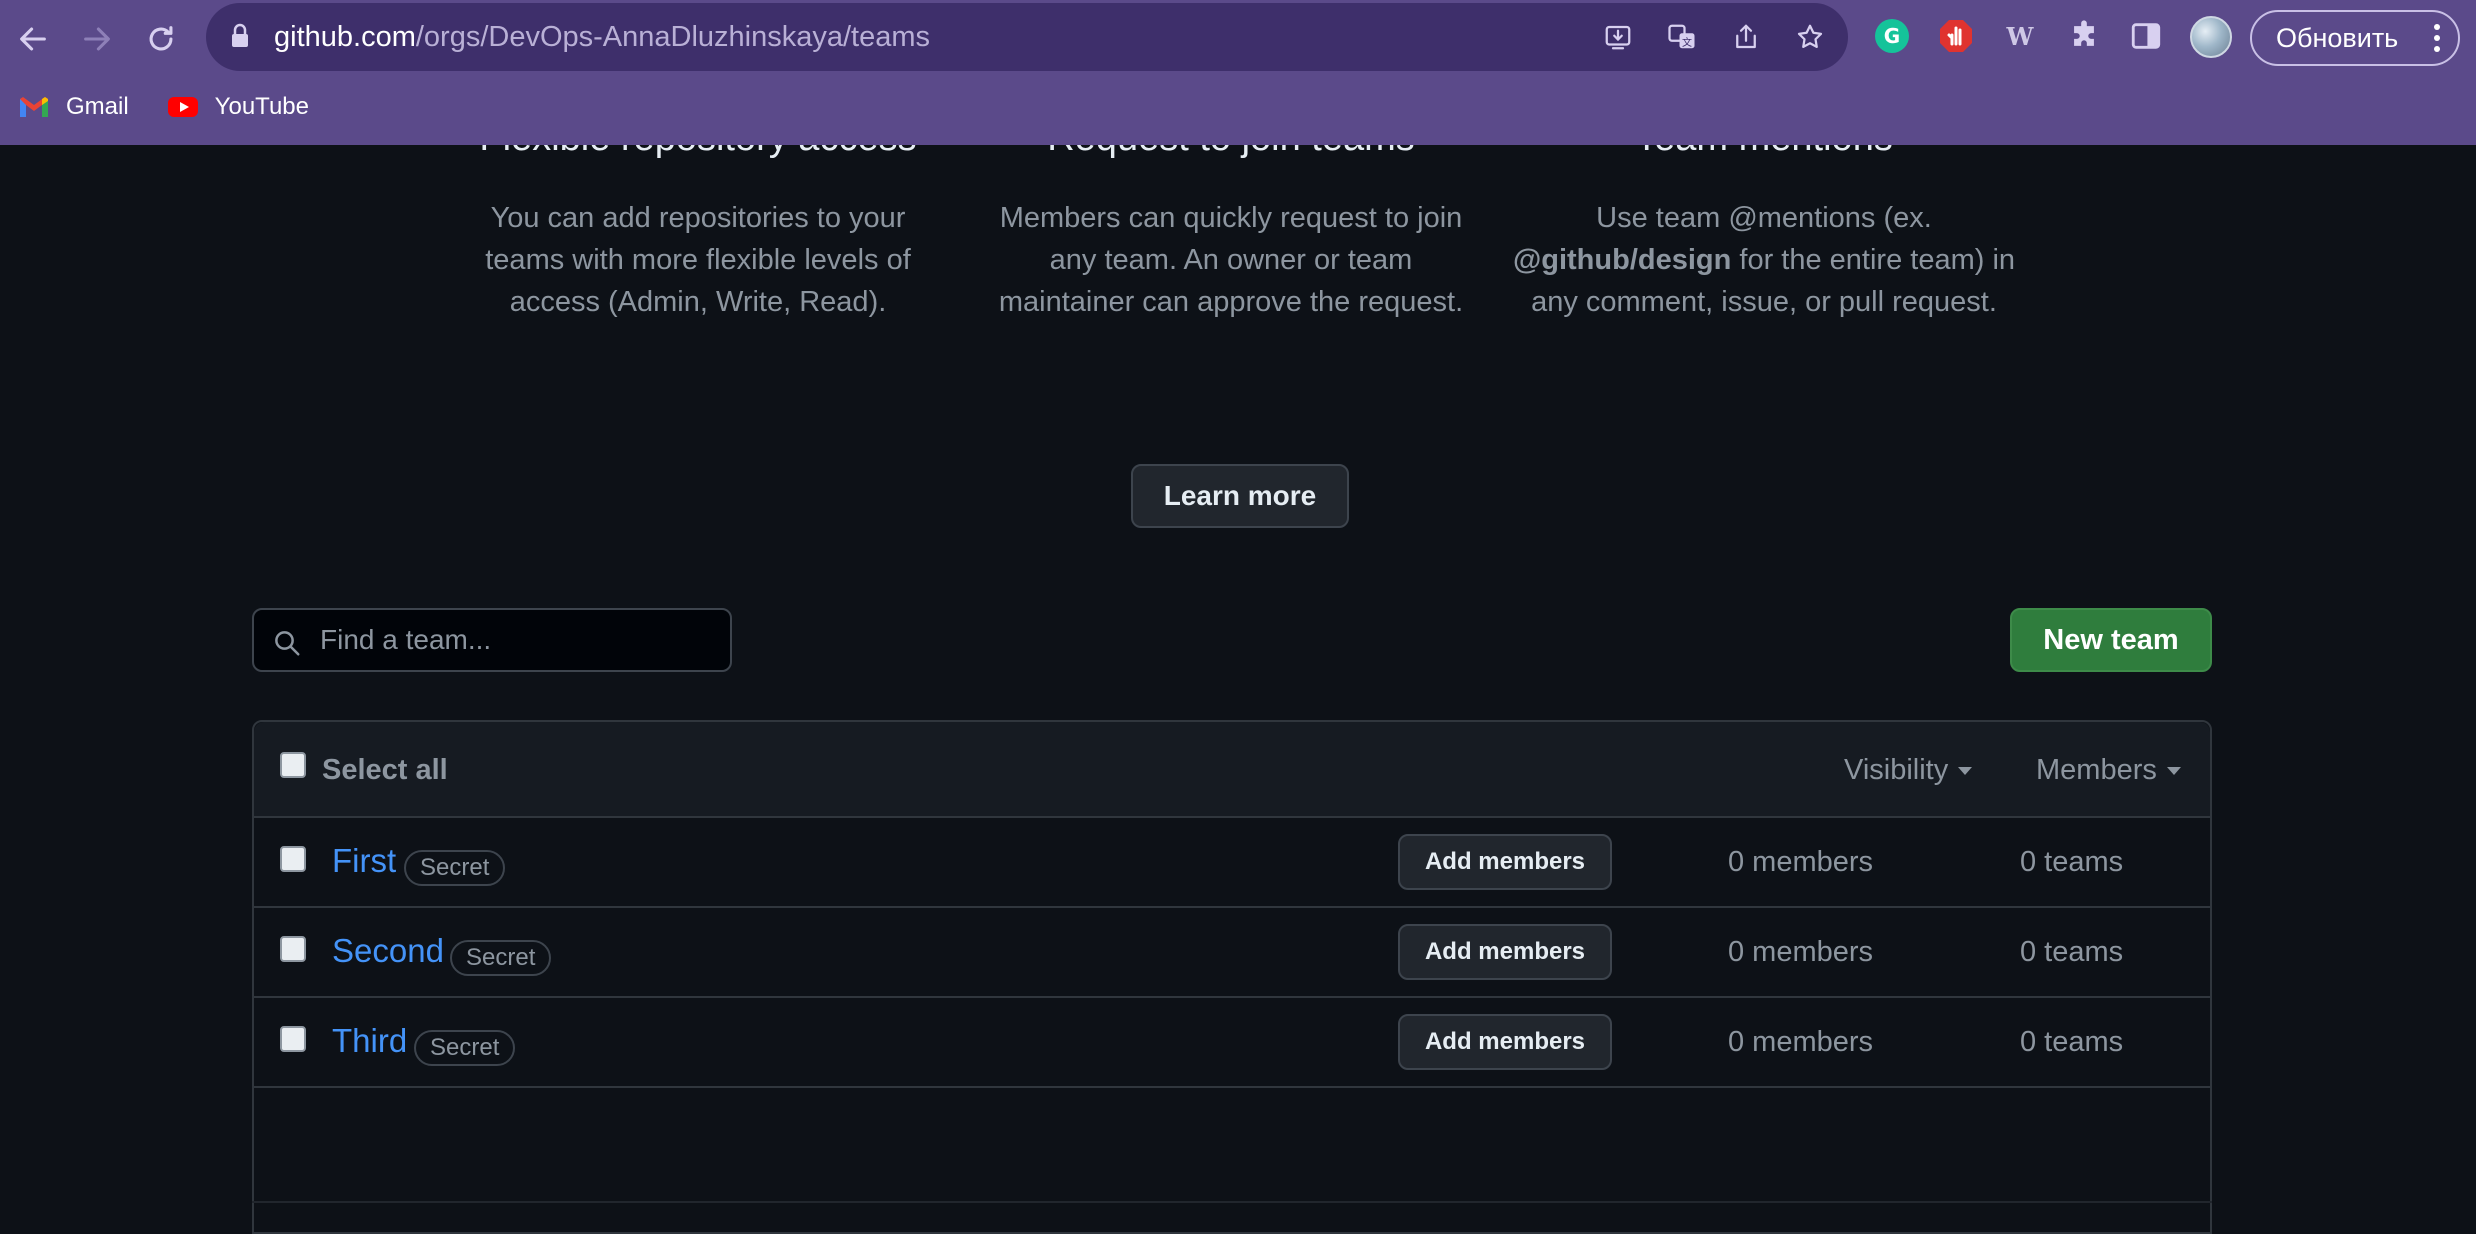 This screenshot has height=1234, width=2476. What do you see at coordinates (673, 37) in the screenshot?
I see `url-path: /orgs/DevOps-AnnaDluzhinskaya/teams` at bounding box center [673, 37].